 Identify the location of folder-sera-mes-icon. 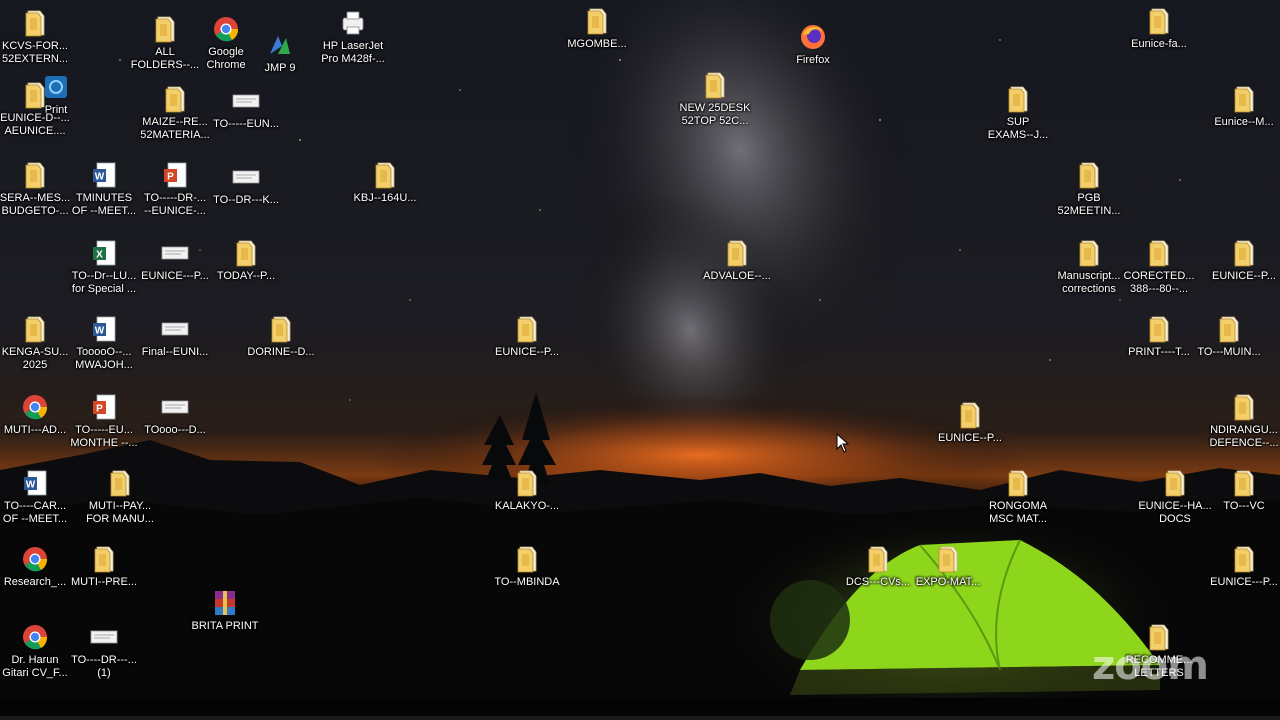
(35, 175).